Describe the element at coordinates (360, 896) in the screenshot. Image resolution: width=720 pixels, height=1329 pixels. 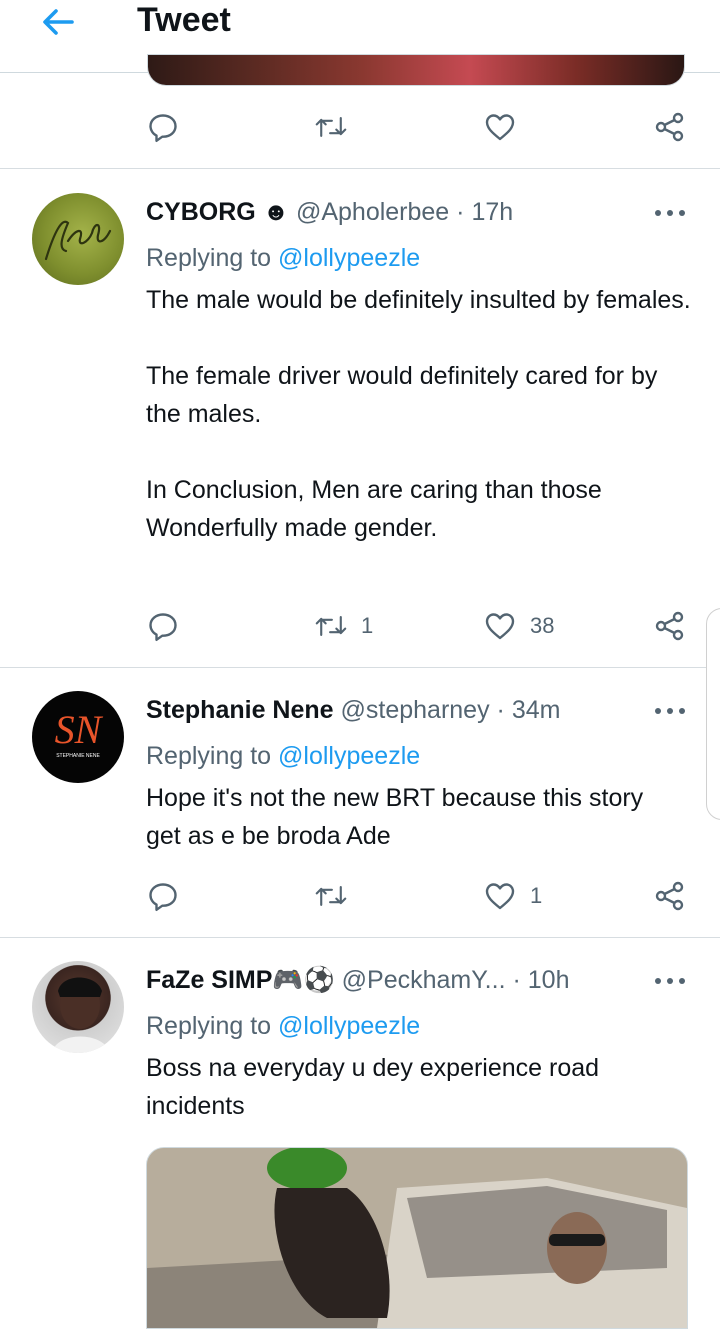
I see `tweet-actions: 1` at that location.